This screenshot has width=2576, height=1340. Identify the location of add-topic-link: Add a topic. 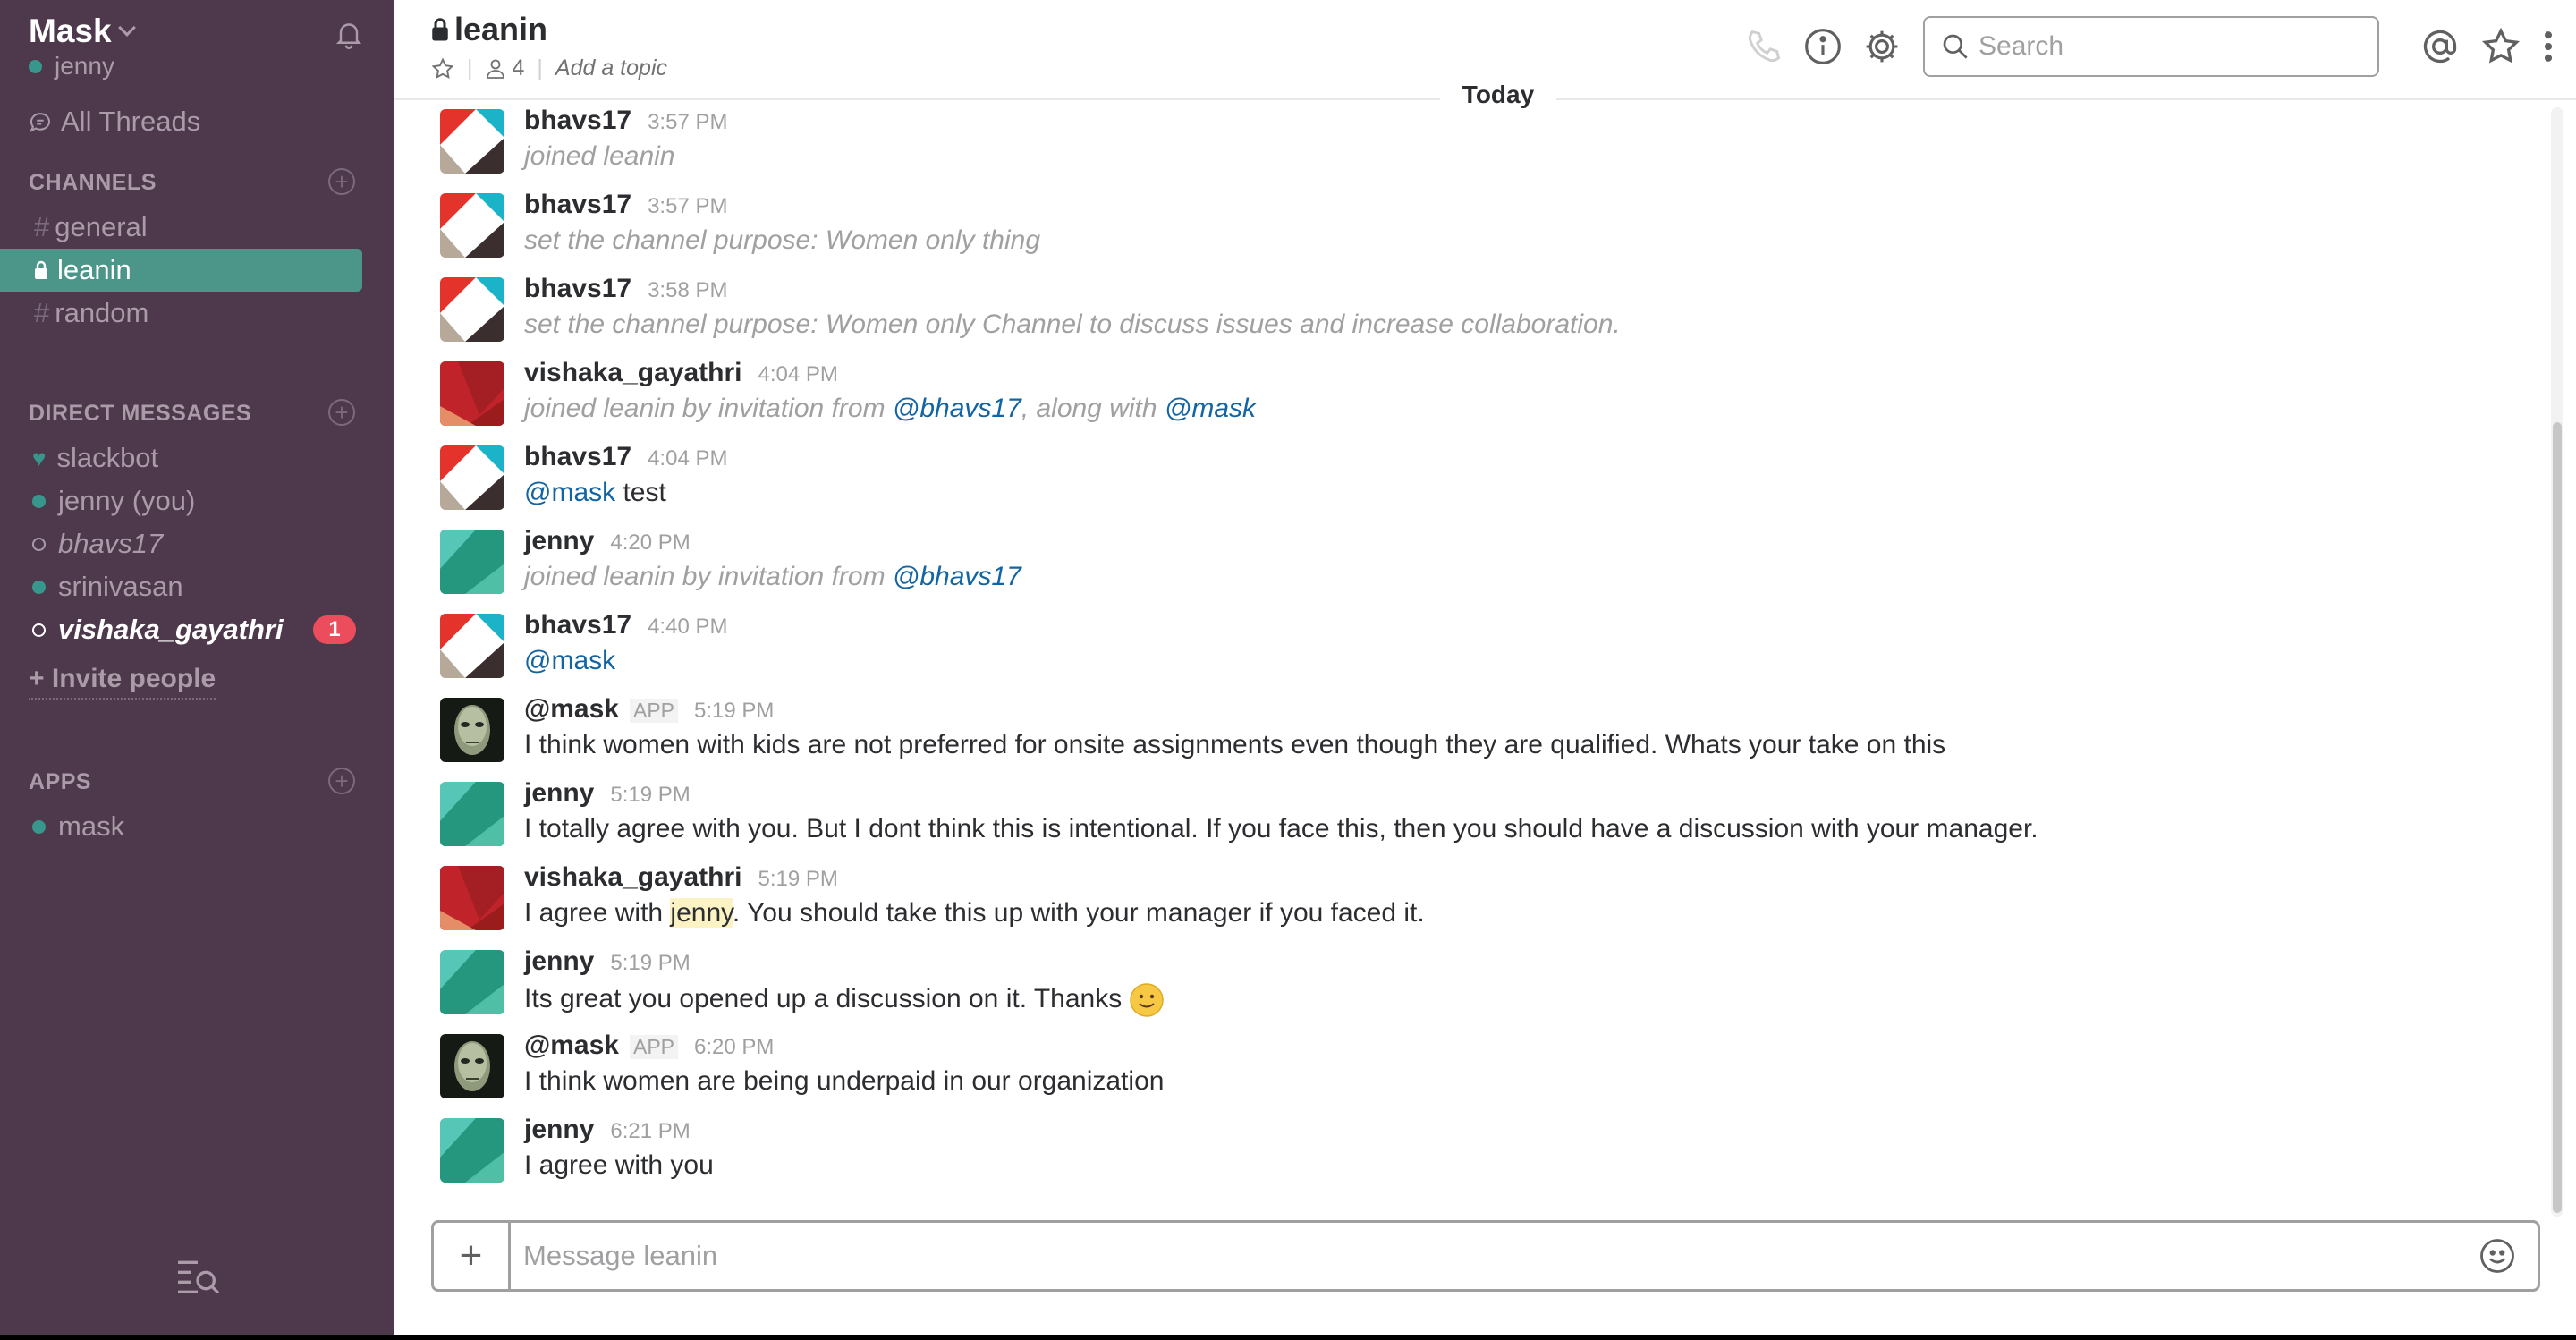
(611, 68).